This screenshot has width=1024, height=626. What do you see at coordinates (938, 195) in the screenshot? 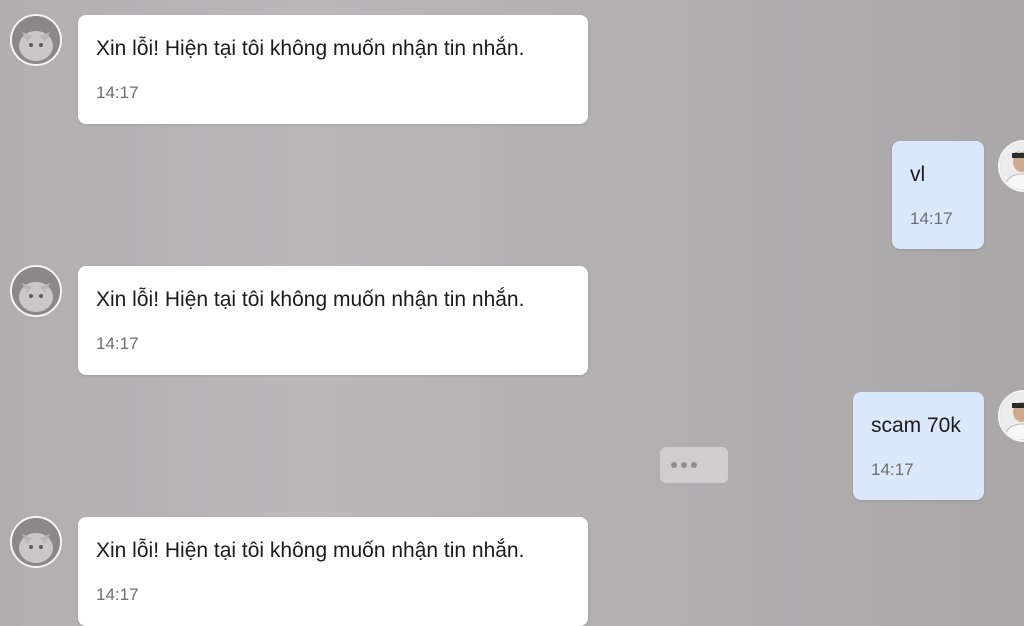
I see `message-bubble: vl 14:17` at bounding box center [938, 195].